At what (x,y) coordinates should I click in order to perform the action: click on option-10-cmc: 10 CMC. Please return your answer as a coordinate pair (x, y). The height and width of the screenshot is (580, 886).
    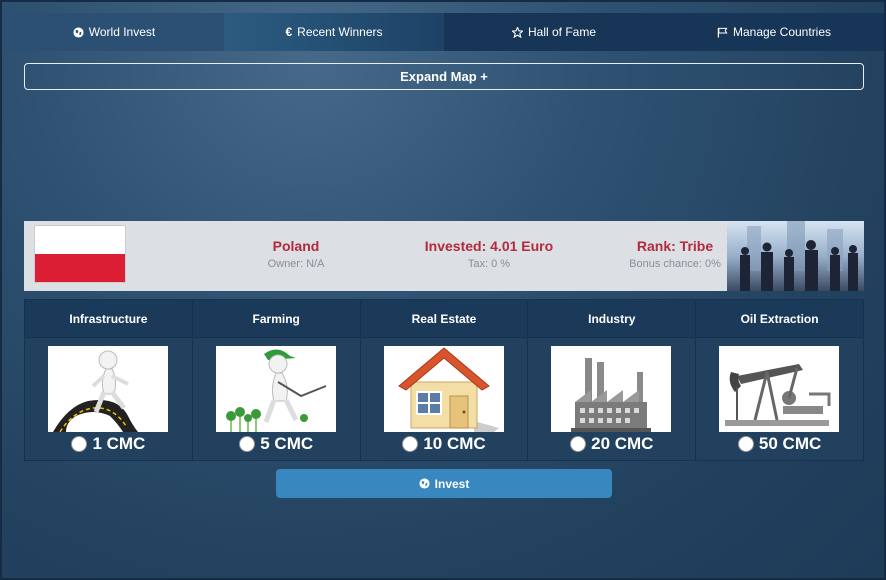
    Looking at the image, I should click on (444, 444).